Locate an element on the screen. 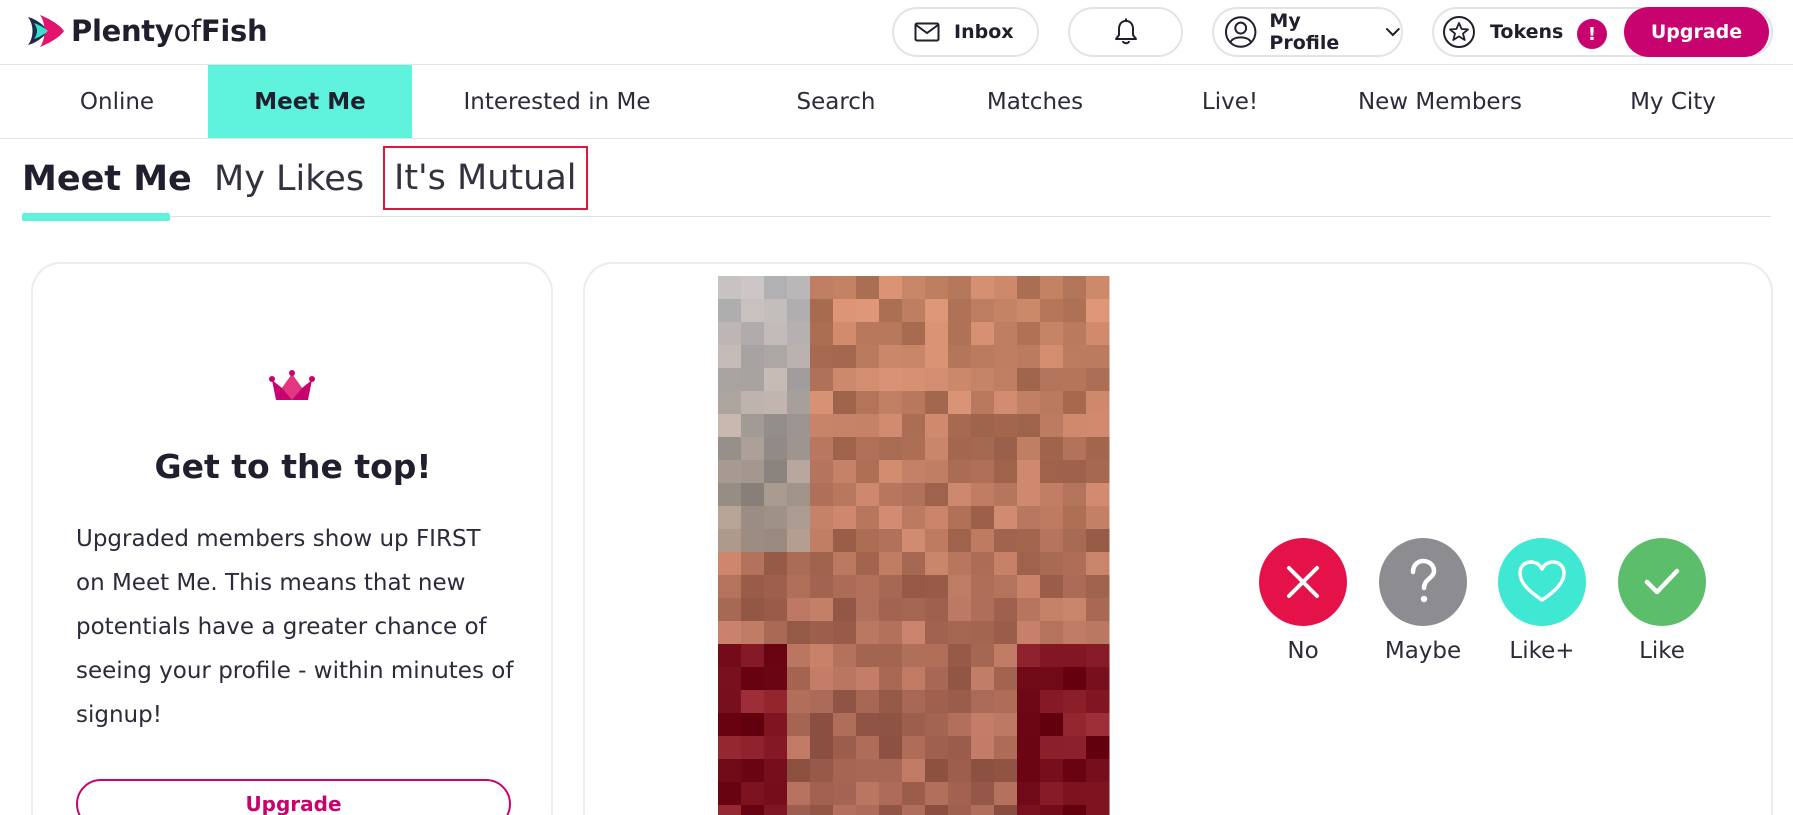 This screenshot has height=815, width=1793. my-profile-menu: My Profile is located at coordinates (1307, 32).